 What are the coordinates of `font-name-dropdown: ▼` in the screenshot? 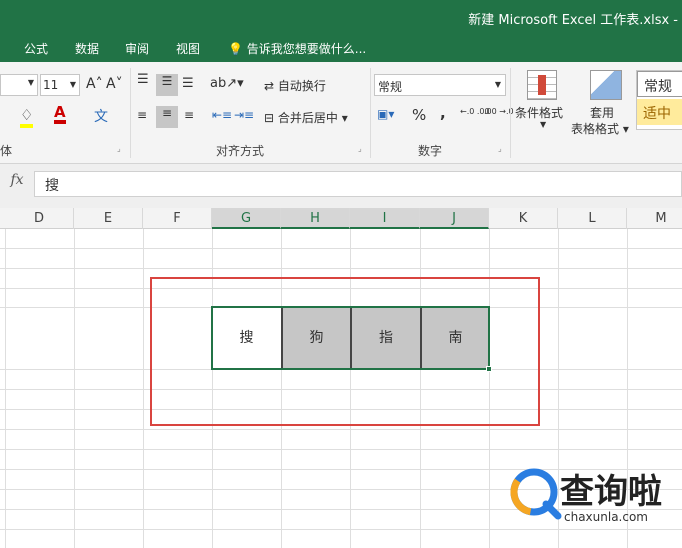 It's located at (19, 85).